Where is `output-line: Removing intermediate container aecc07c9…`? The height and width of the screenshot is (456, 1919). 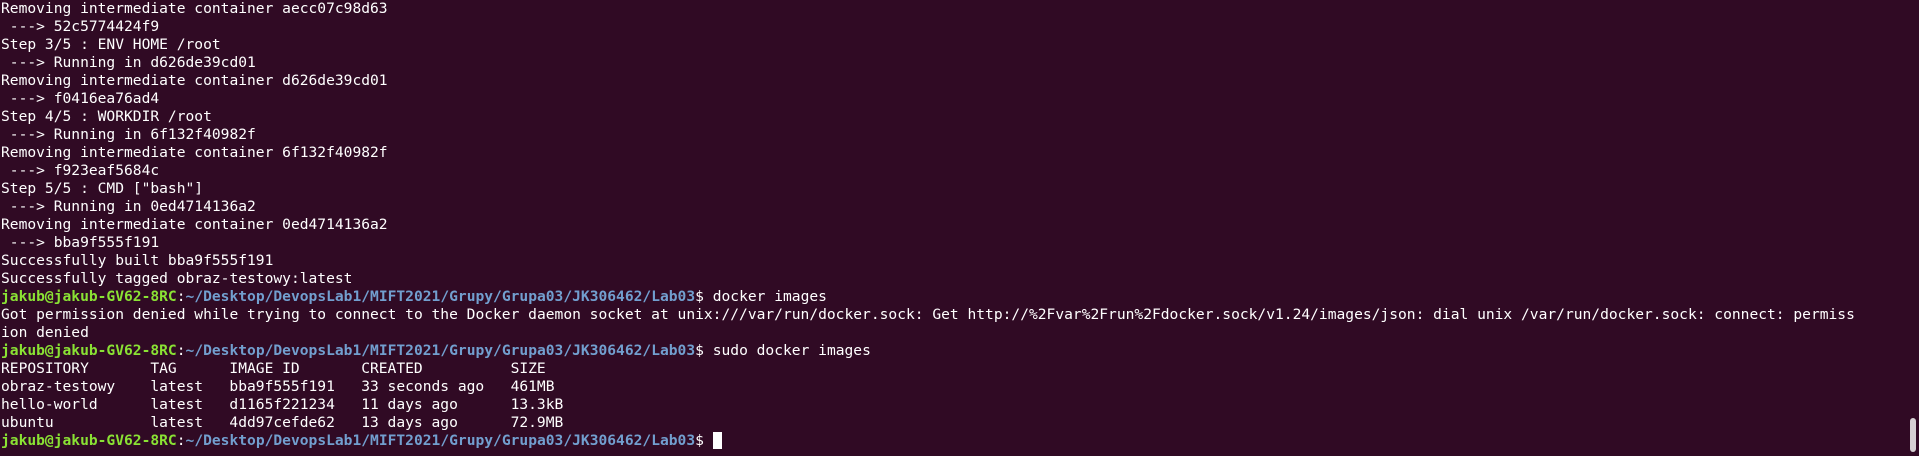
output-line: Removing intermediate container aecc07c9… is located at coordinates (194, 8).